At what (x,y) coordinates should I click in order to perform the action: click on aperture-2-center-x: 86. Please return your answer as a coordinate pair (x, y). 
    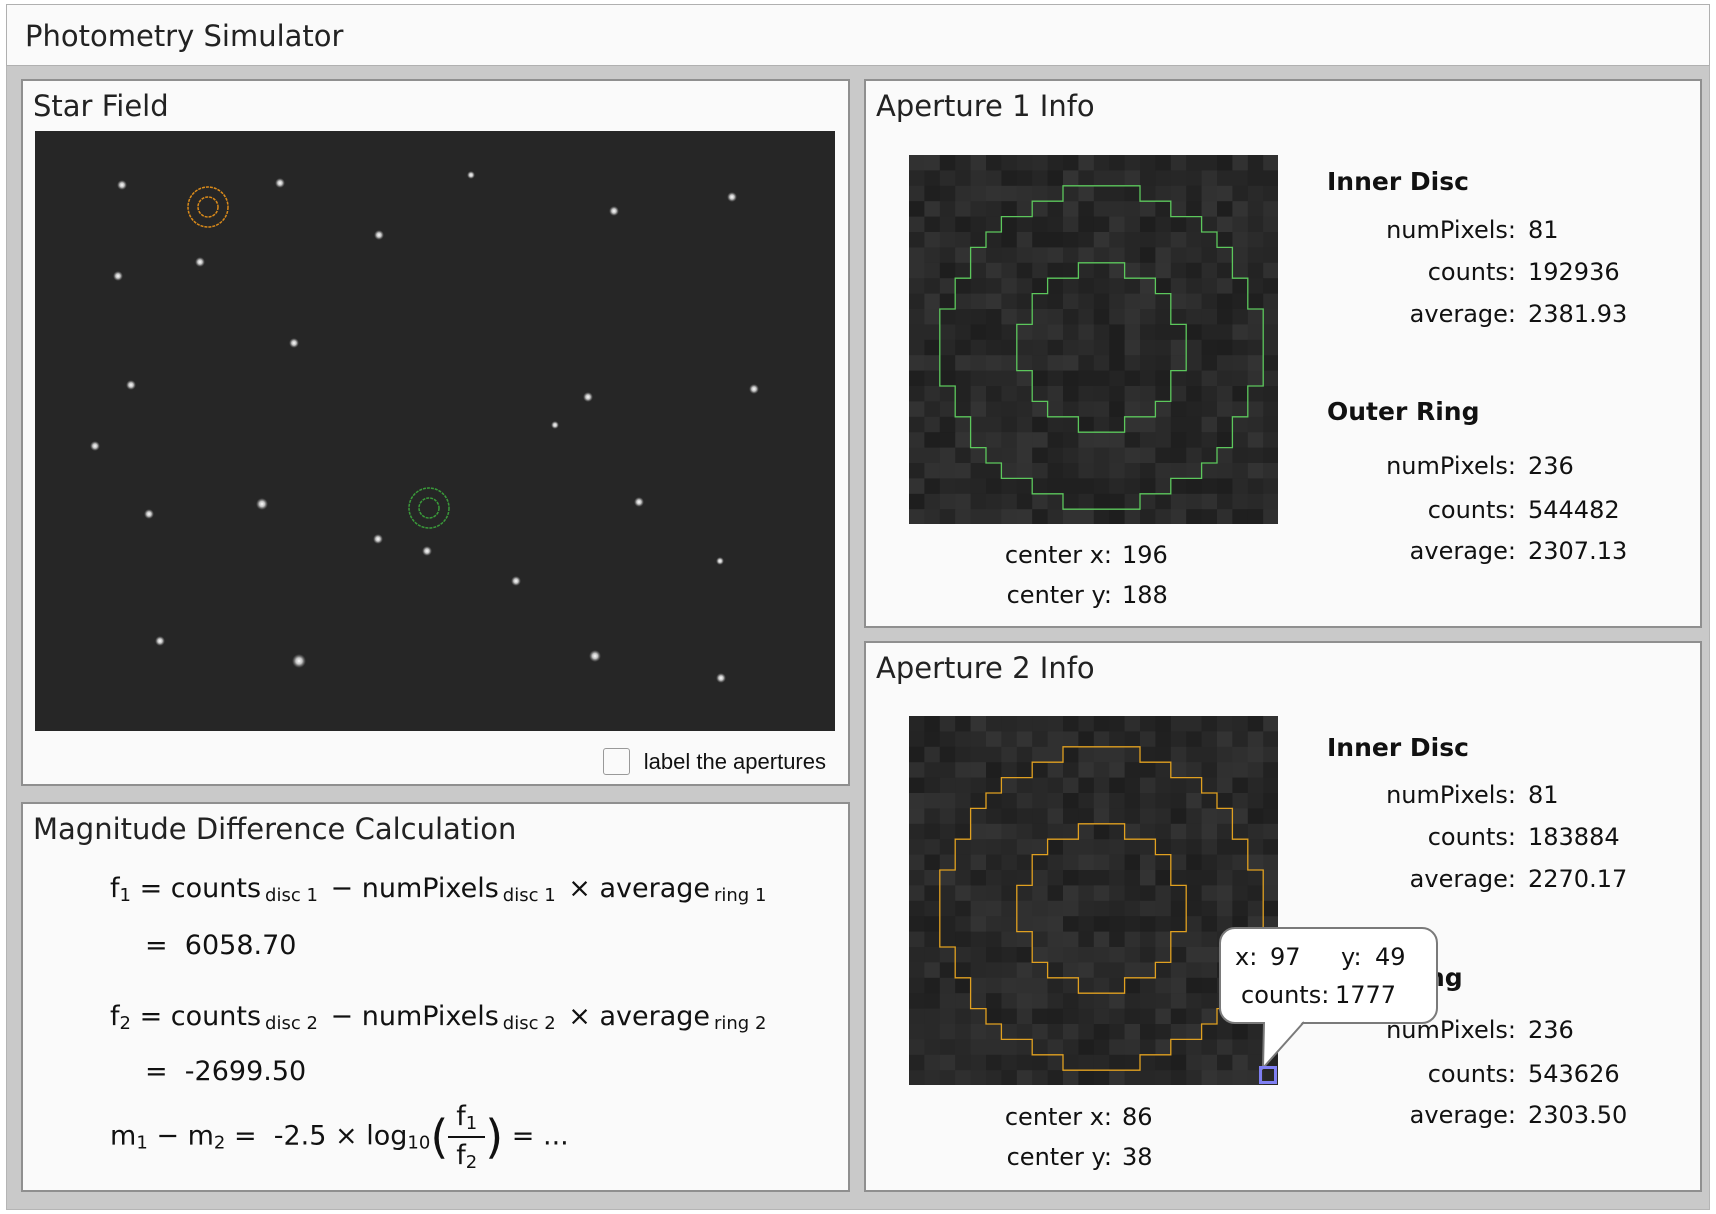
    Looking at the image, I should click on (1137, 1117).